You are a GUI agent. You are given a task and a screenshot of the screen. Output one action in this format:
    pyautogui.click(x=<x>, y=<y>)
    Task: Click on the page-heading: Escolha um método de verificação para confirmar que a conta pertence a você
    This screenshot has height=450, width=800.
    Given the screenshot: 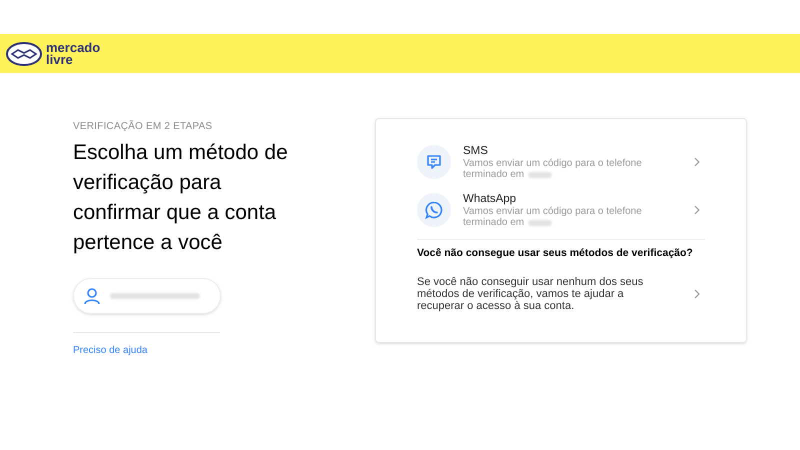 What is the action you would take?
    pyautogui.click(x=181, y=198)
    